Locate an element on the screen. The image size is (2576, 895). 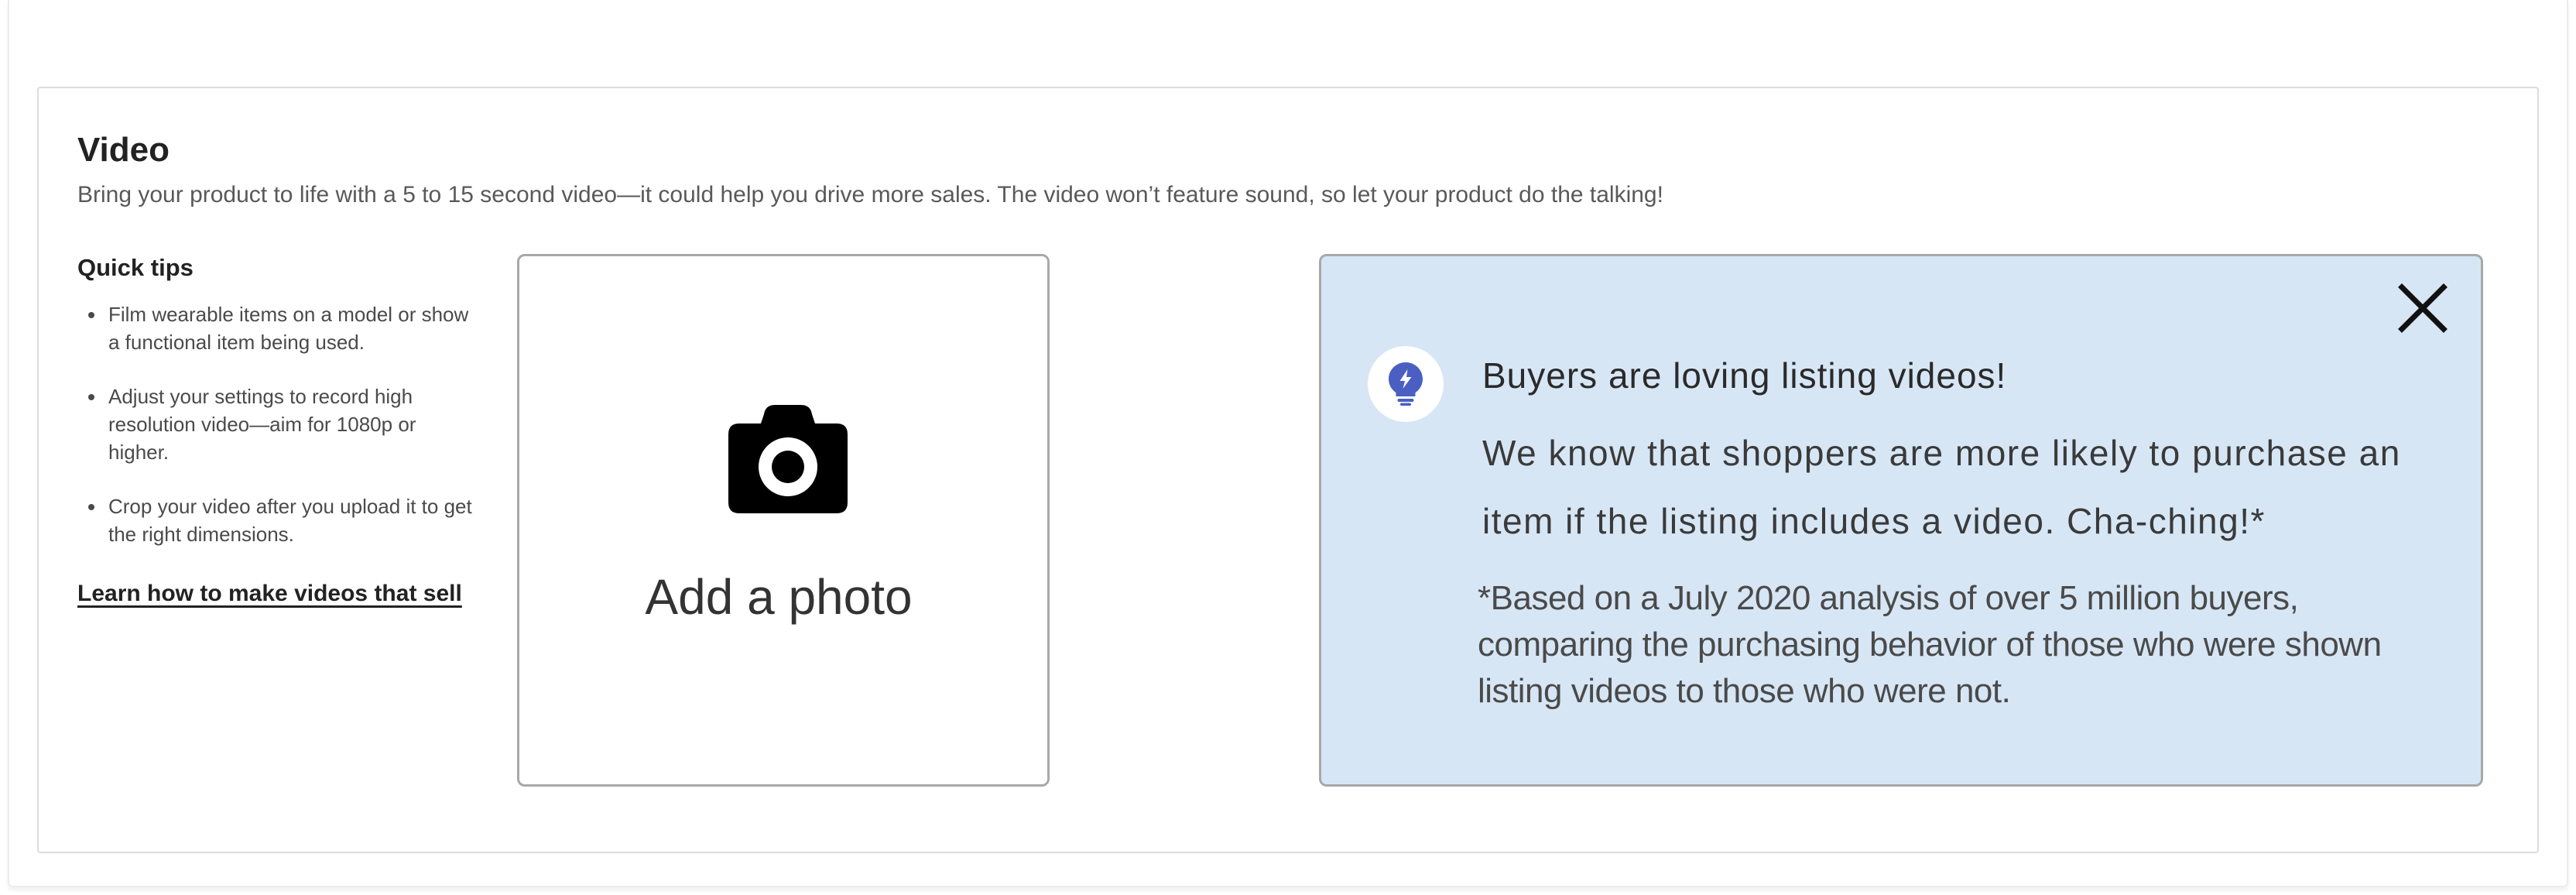
add-photo-label: Add a photo is located at coordinates (779, 597).